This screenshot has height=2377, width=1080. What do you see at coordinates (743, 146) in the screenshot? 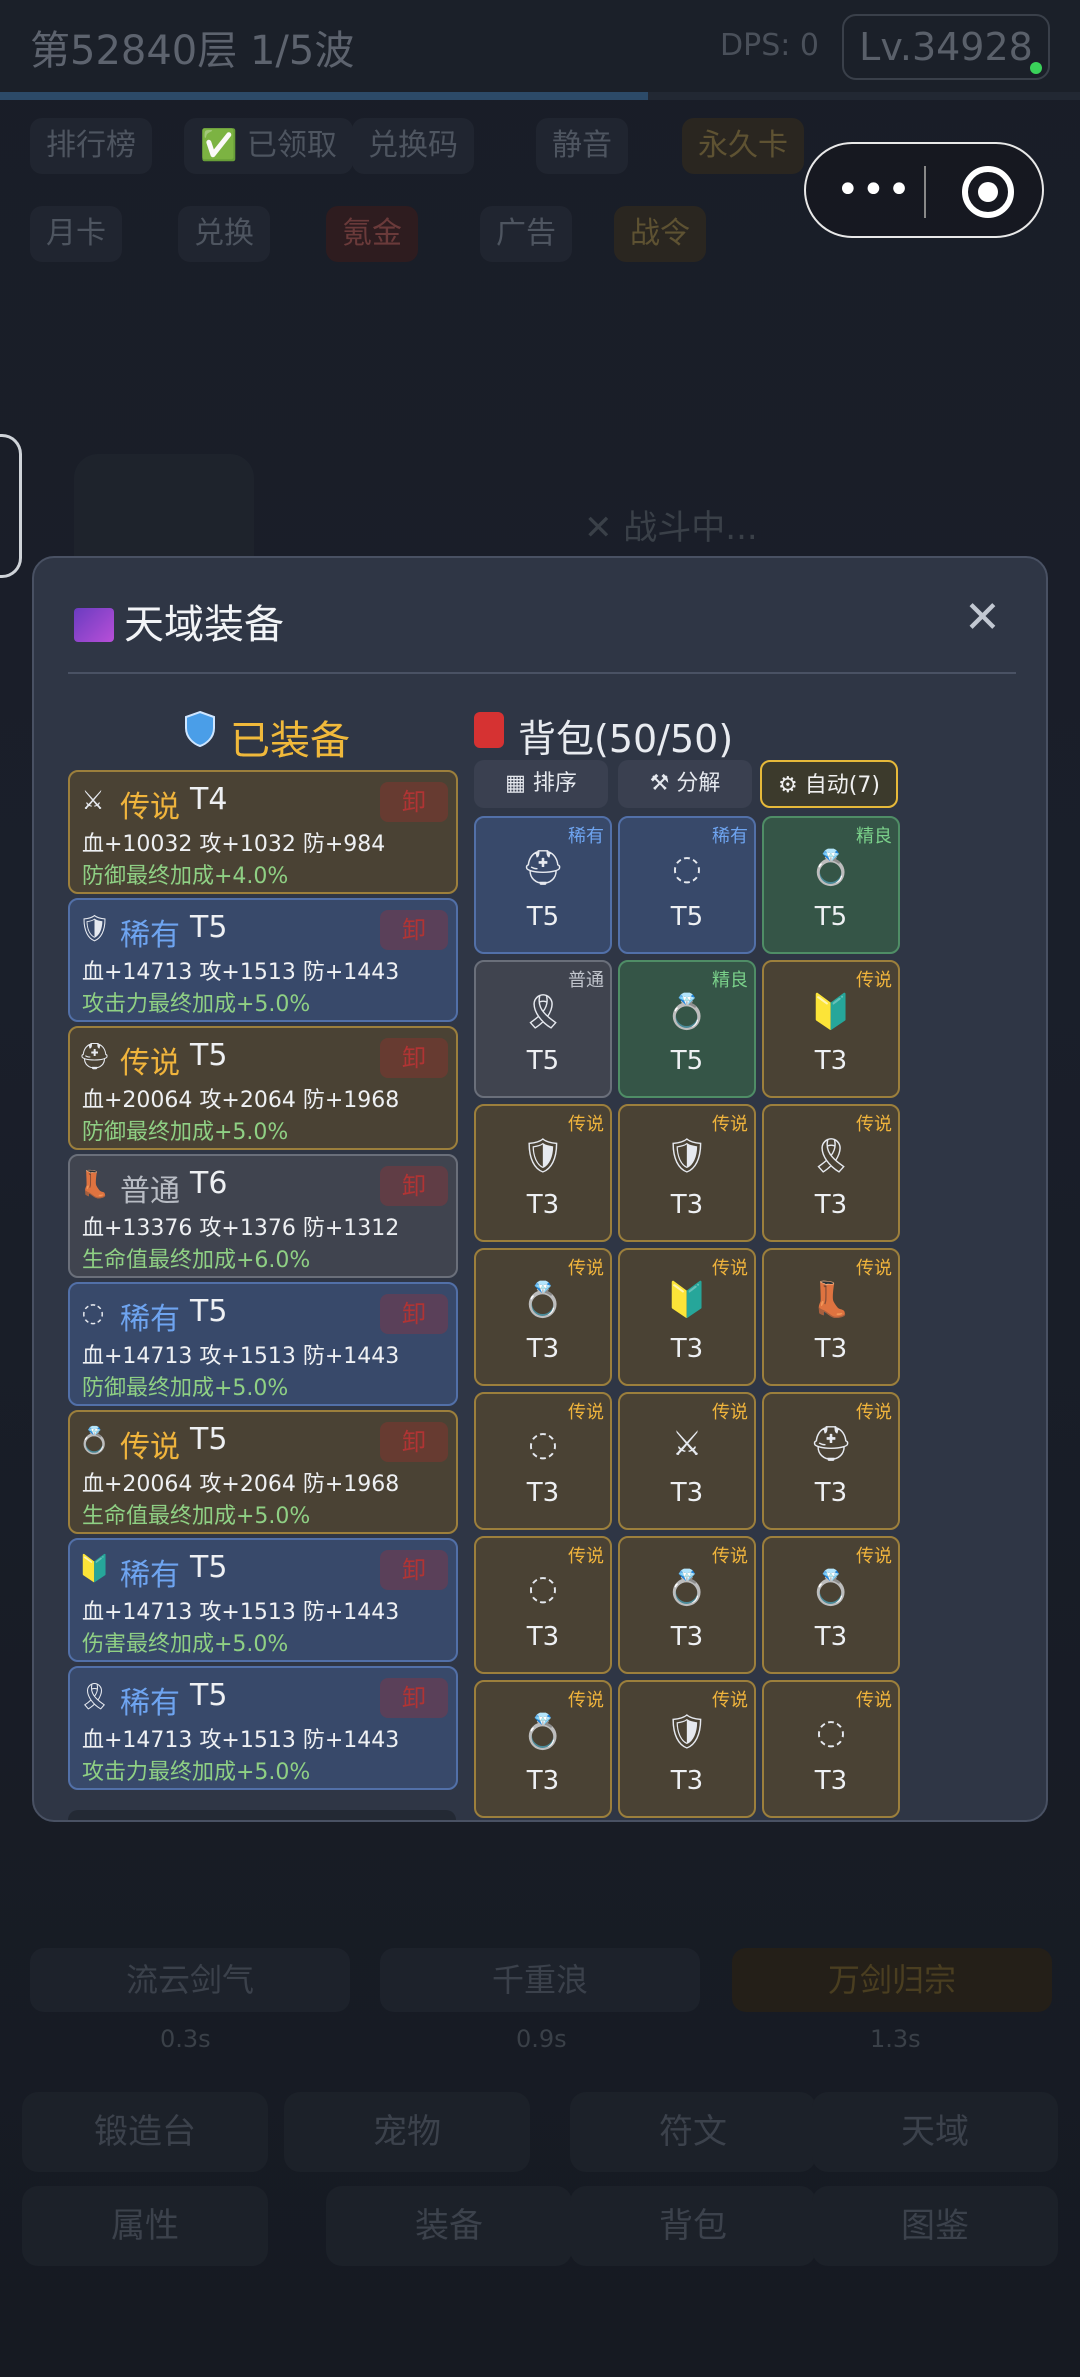
I see `permanent-card-button: 永久卡` at bounding box center [743, 146].